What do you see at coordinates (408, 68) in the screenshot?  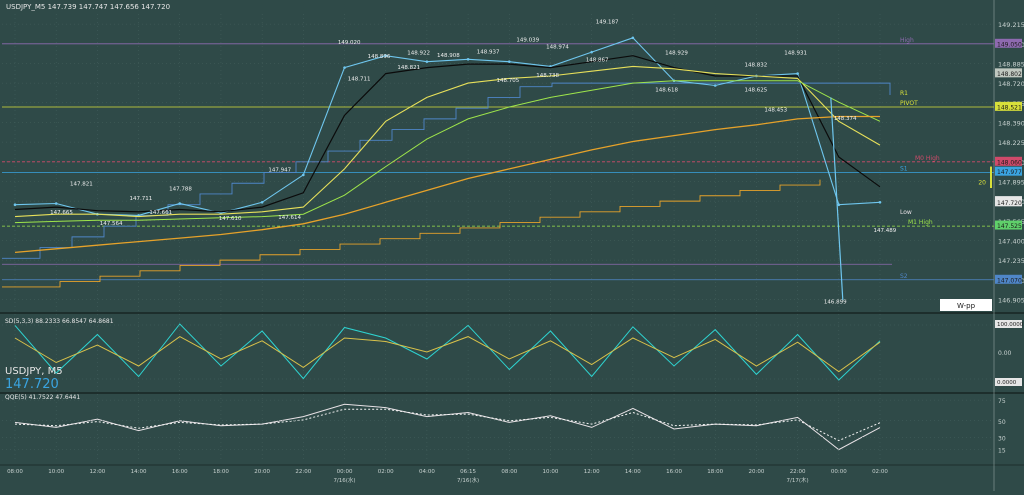 I see `price-annotation: 148.821` at bounding box center [408, 68].